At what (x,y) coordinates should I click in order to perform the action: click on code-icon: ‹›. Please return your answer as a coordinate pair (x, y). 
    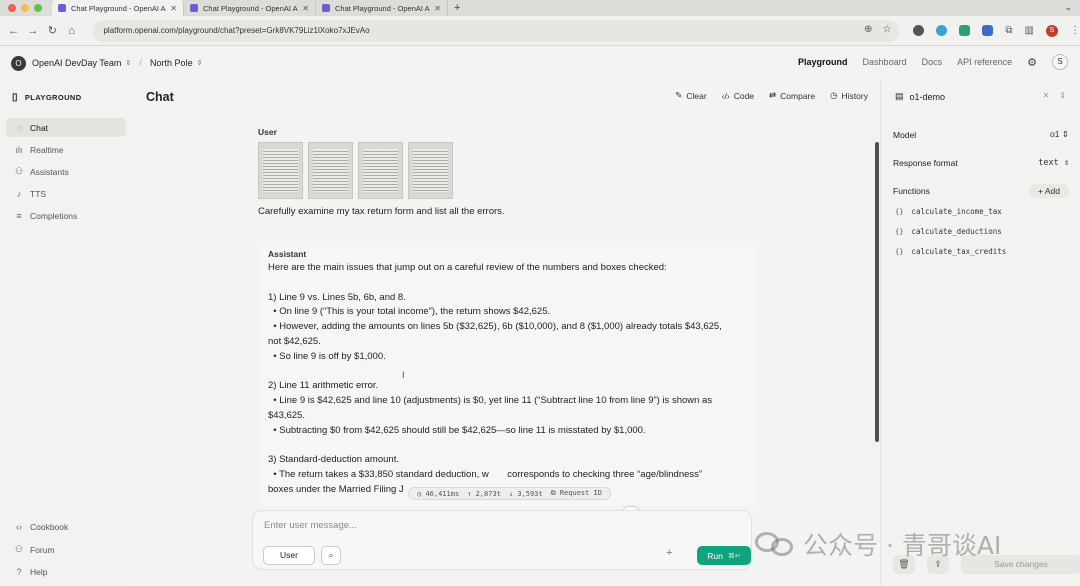
    Looking at the image, I should click on (19, 526).